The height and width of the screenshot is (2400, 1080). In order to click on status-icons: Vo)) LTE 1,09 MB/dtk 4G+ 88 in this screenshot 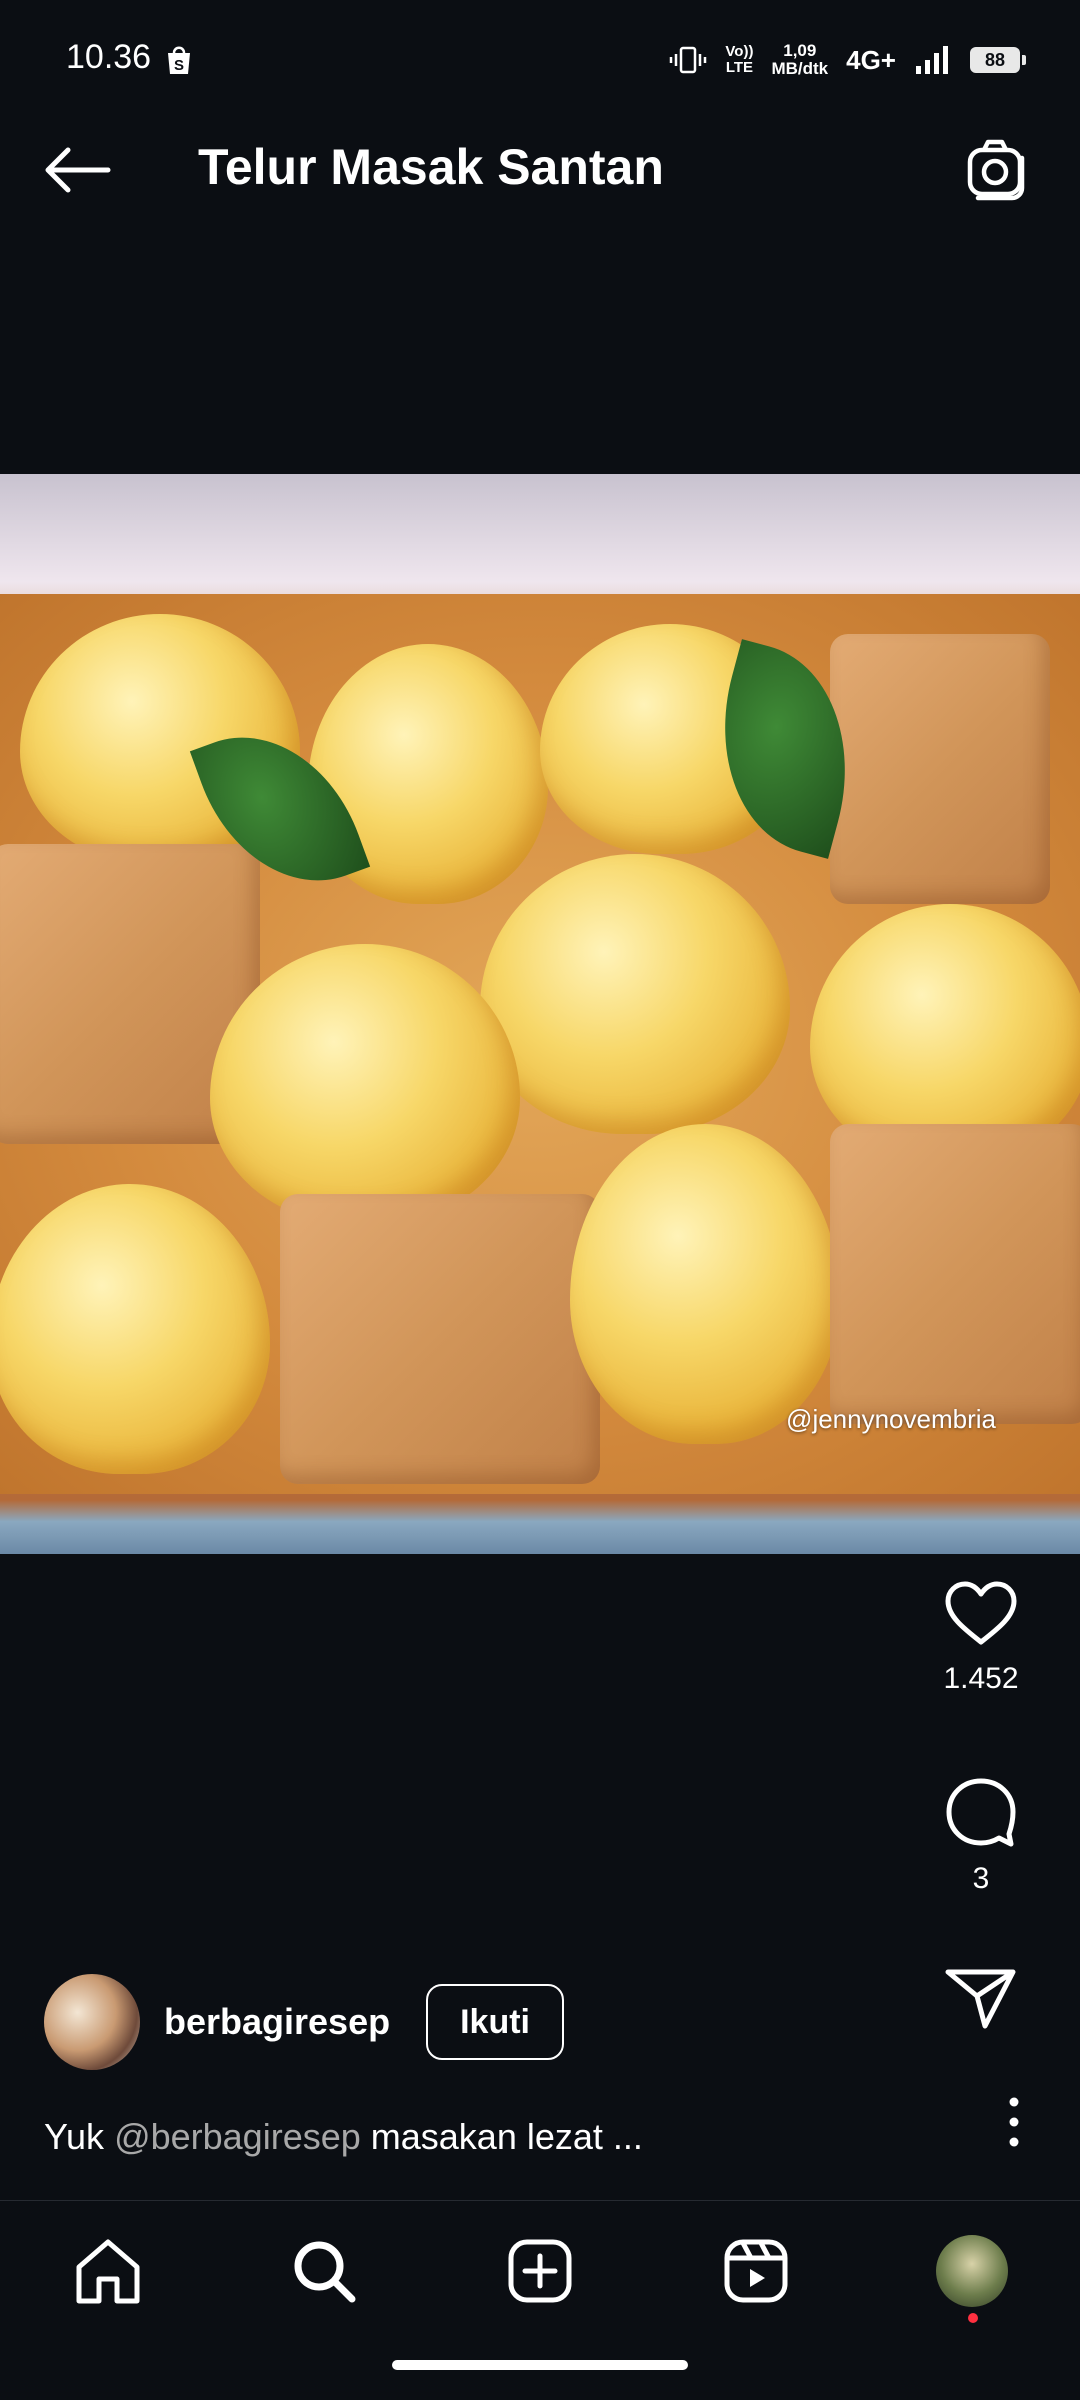, I will do `click(847, 60)`.